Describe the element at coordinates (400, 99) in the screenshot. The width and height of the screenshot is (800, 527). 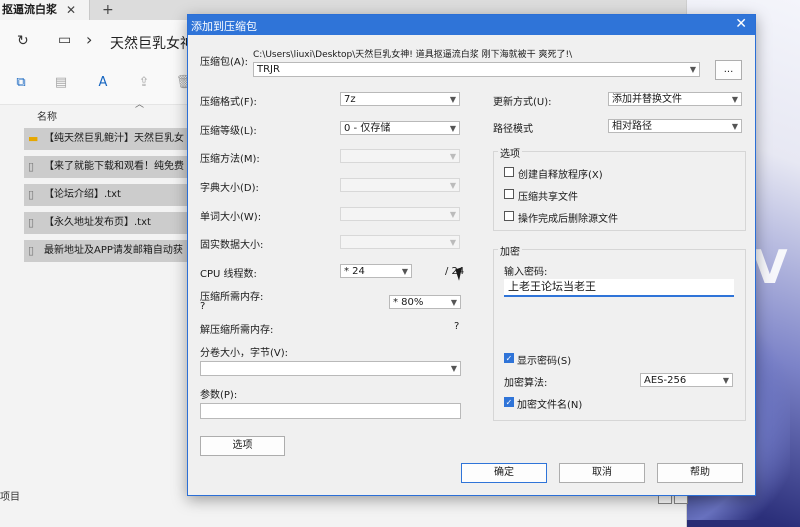
I see `format-select: 7z ▼` at that location.